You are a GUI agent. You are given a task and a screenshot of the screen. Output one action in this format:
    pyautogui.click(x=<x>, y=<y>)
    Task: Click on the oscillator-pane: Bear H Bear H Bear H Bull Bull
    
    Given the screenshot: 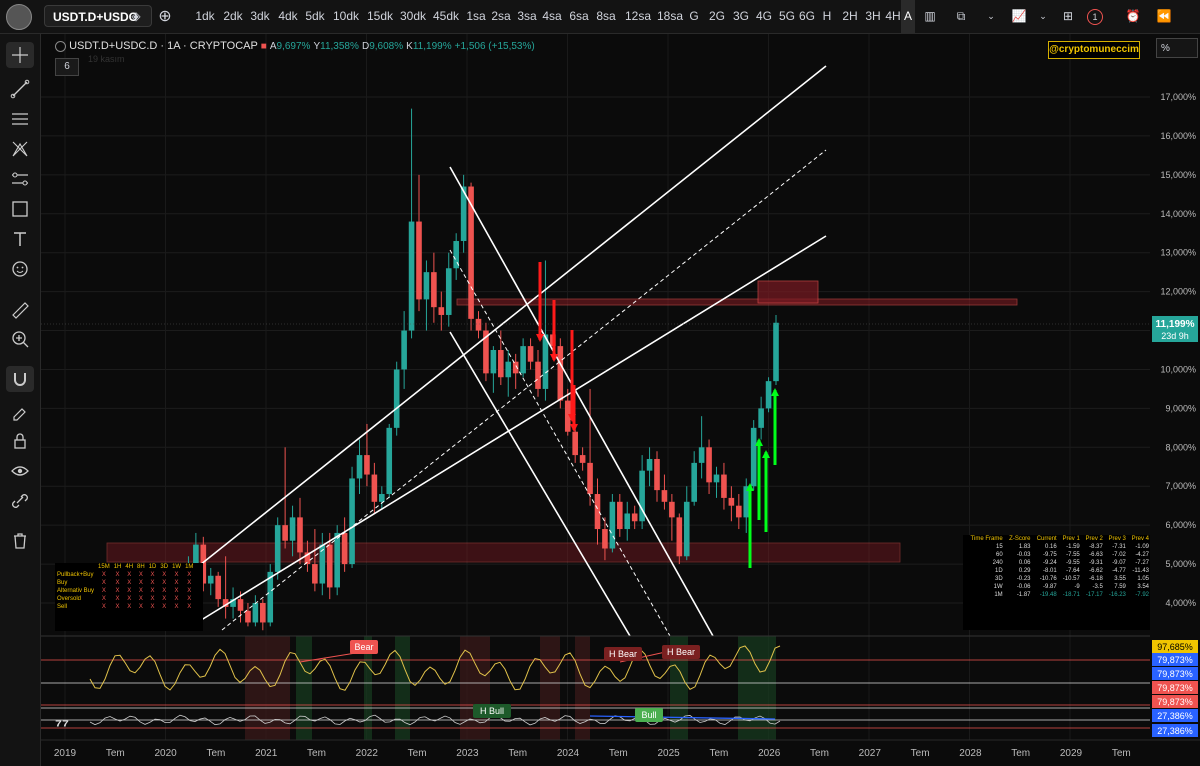 What is the action you would take?
    pyautogui.click(x=595, y=682)
    